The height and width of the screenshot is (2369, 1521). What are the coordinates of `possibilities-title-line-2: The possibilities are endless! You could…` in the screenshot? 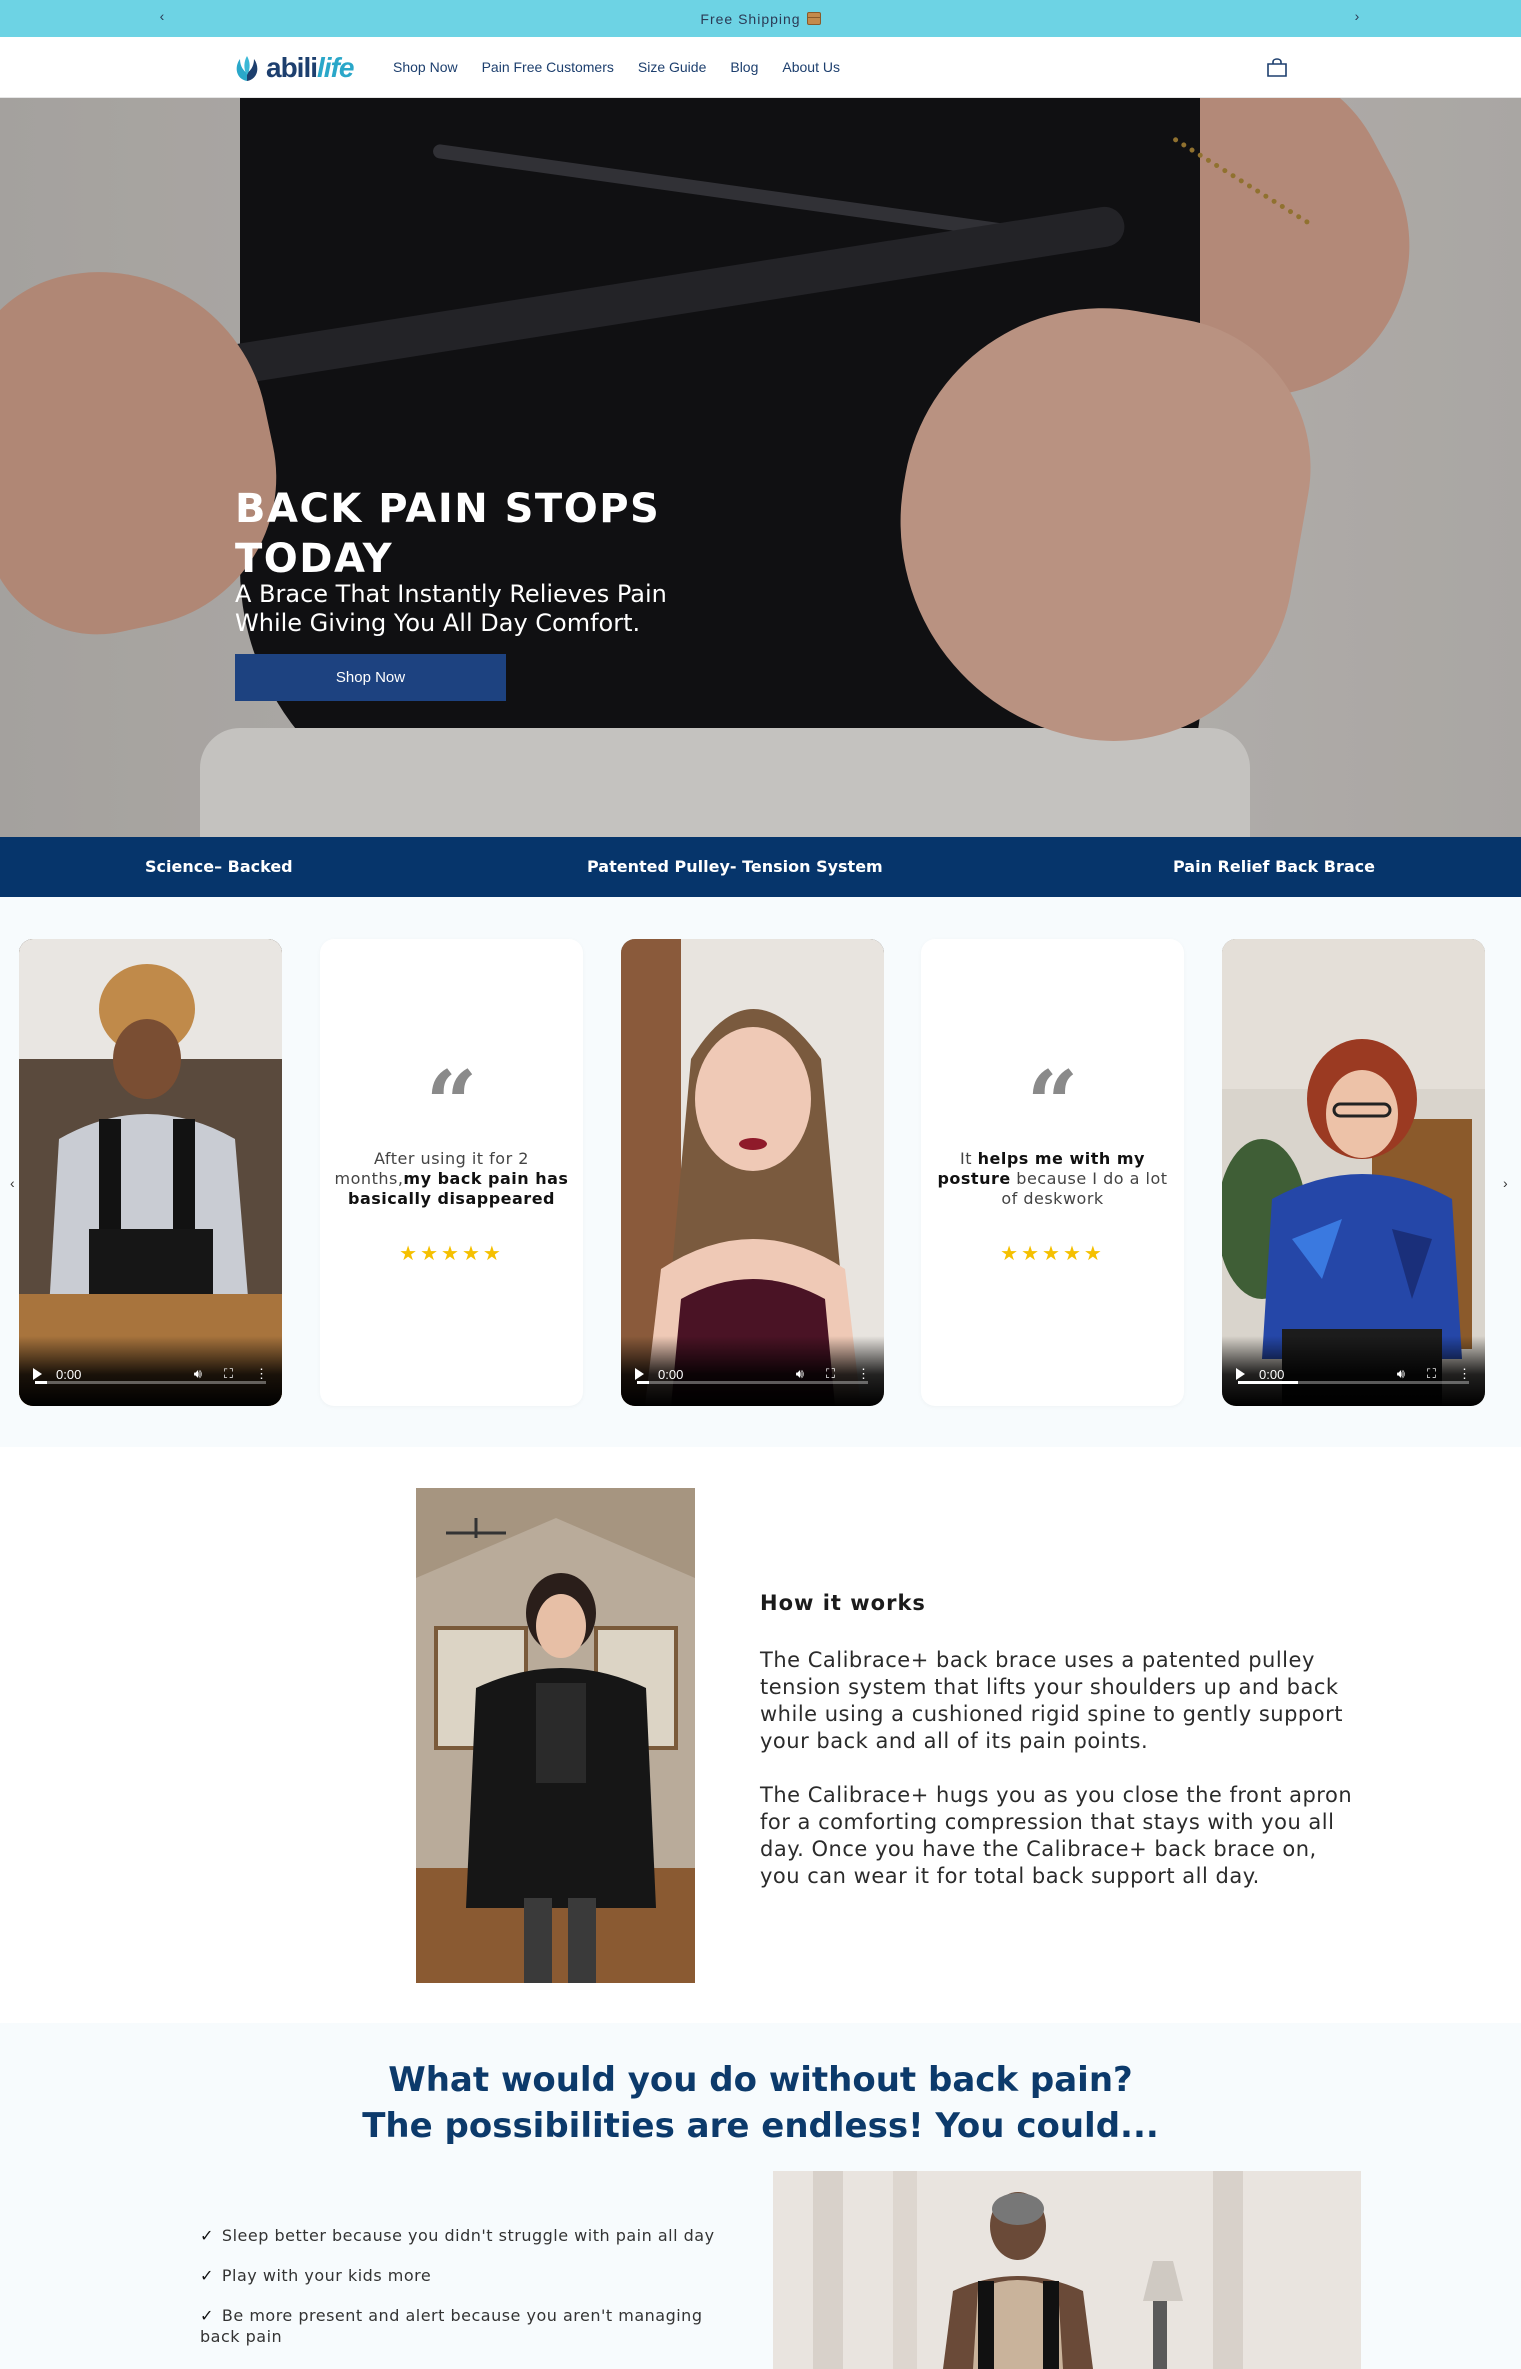 It's located at (760, 2126).